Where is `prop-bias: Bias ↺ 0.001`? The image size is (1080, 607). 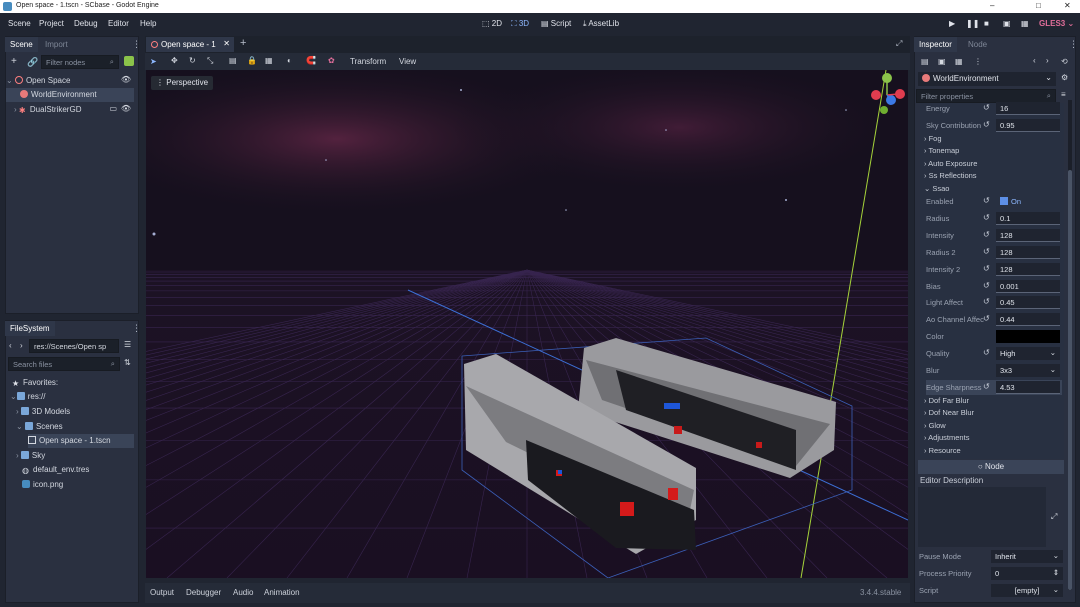 prop-bias: Bias ↺ 0.001 is located at coordinates (994, 286).